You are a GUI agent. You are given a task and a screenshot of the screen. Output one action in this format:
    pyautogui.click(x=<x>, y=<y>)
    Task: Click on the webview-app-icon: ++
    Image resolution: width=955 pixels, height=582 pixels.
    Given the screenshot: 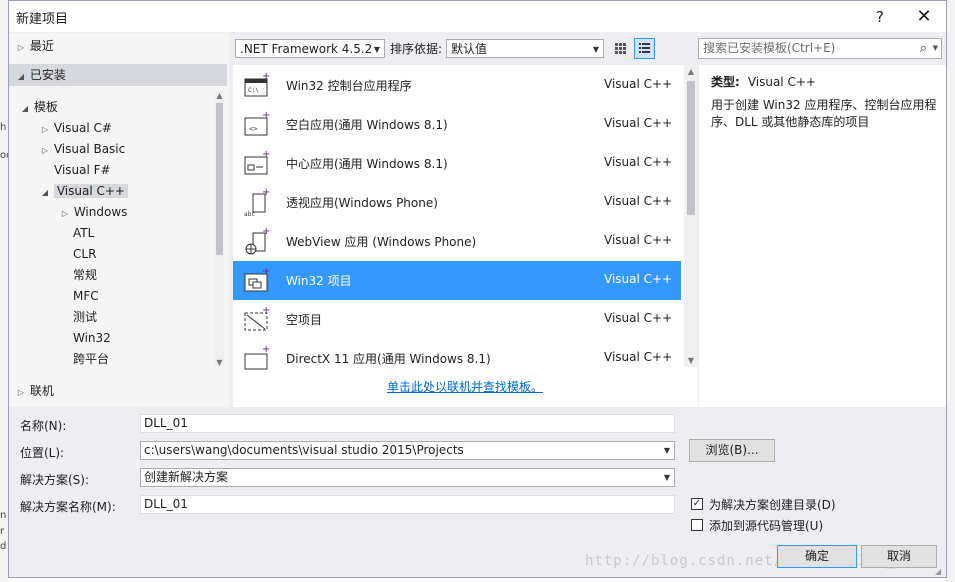 What is the action you would take?
    pyautogui.click(x=258, y=241)
    